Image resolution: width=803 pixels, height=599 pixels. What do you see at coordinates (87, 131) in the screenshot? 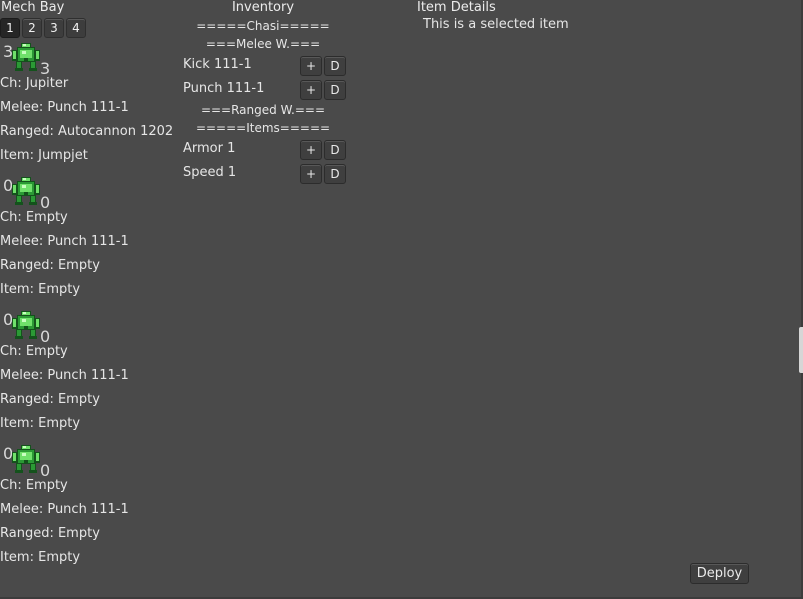
I see `mech-ranged-label: Ranged: Autocannon 1202` at bounding box center [87, 131].